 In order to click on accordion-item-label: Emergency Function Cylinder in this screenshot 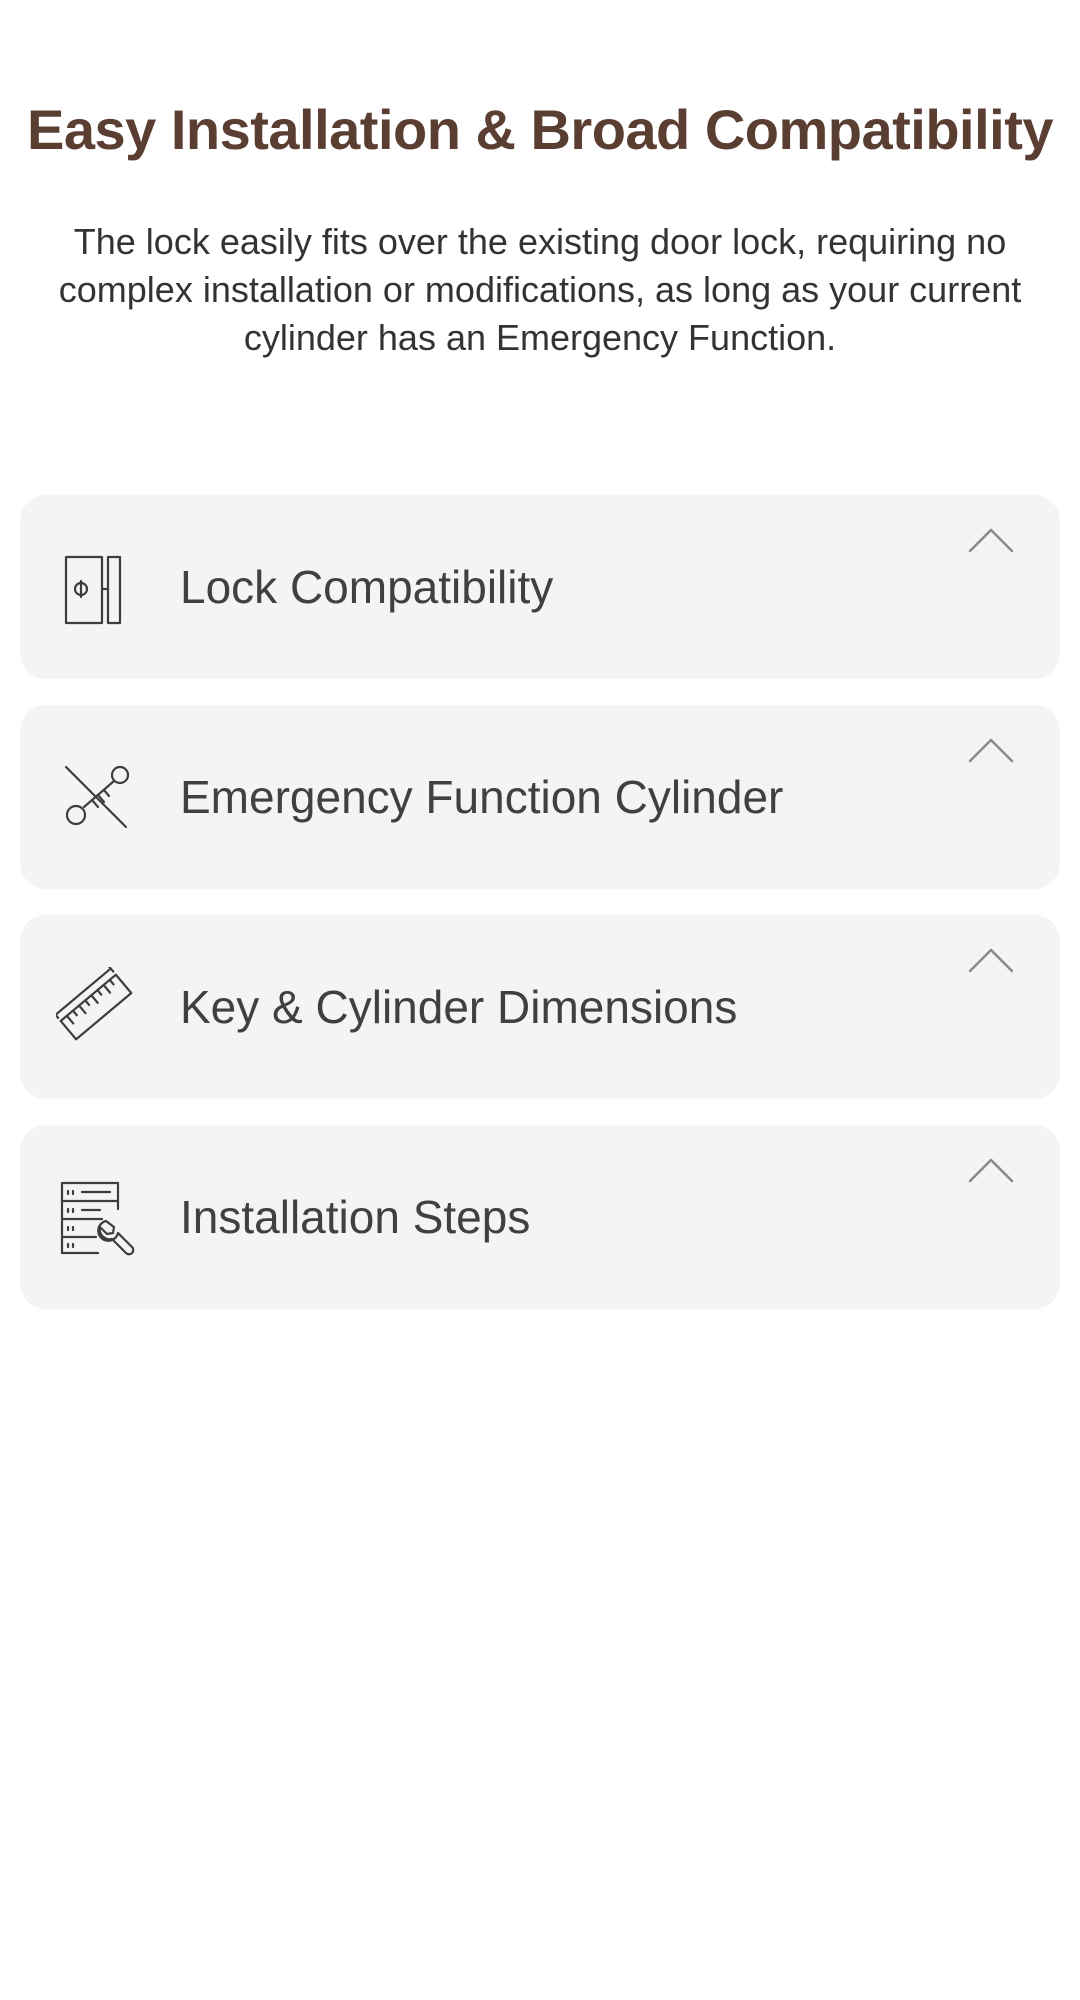, I will do `click(482, 797)`.